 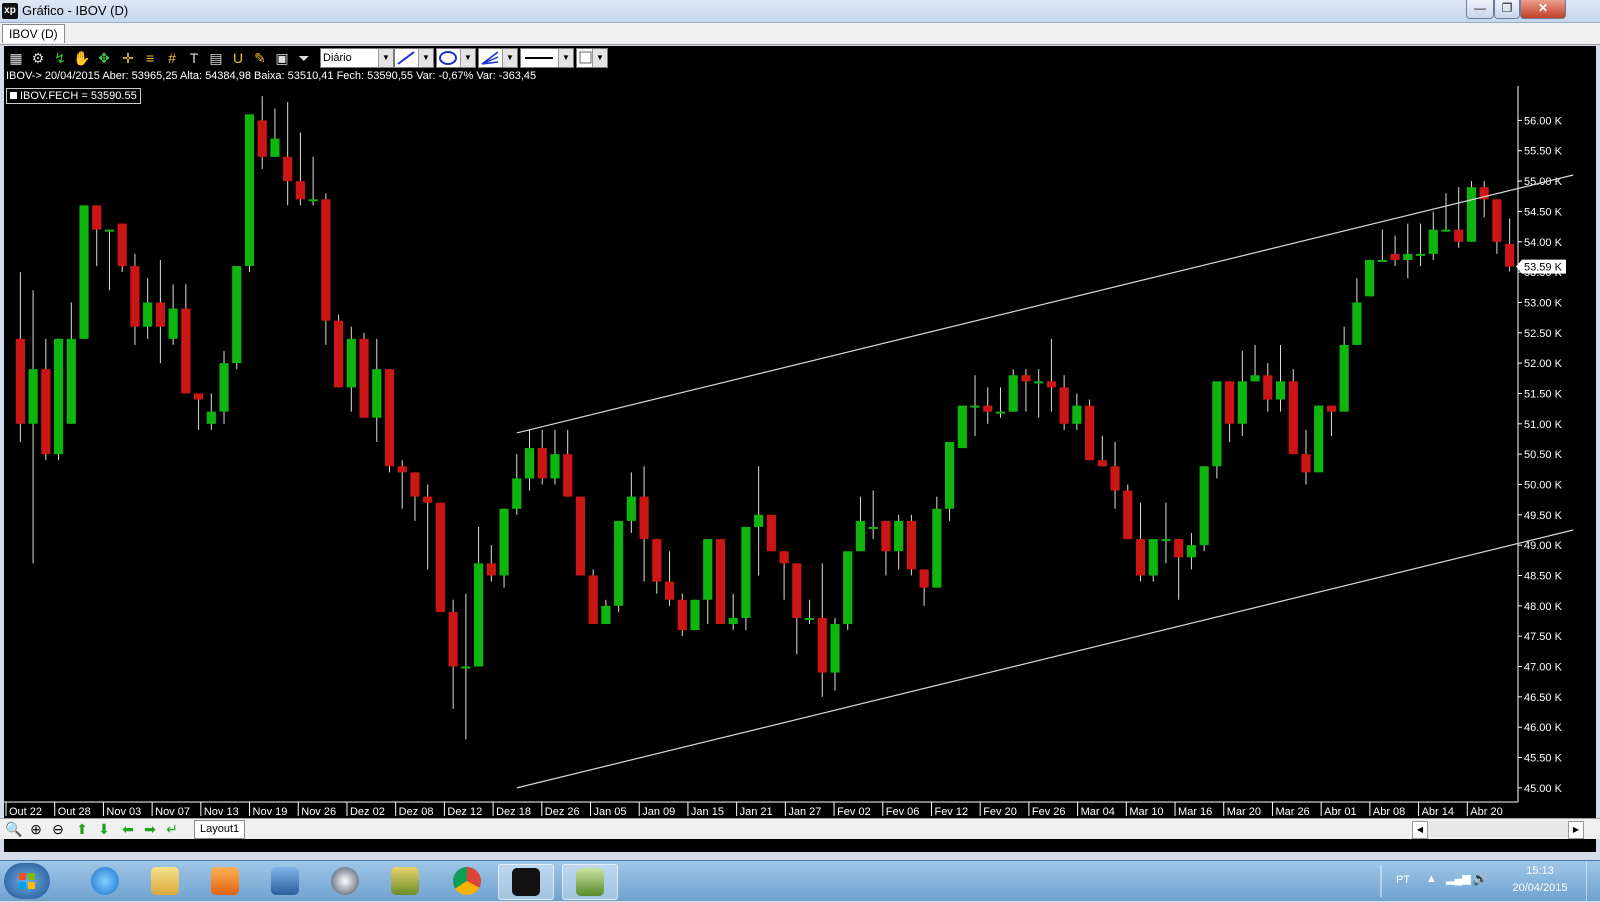 What do you see at coordinates (1543, 516) in the screenshot?
I see `y-tick-label: 49.50 K` at bounding box center [1543, 516].